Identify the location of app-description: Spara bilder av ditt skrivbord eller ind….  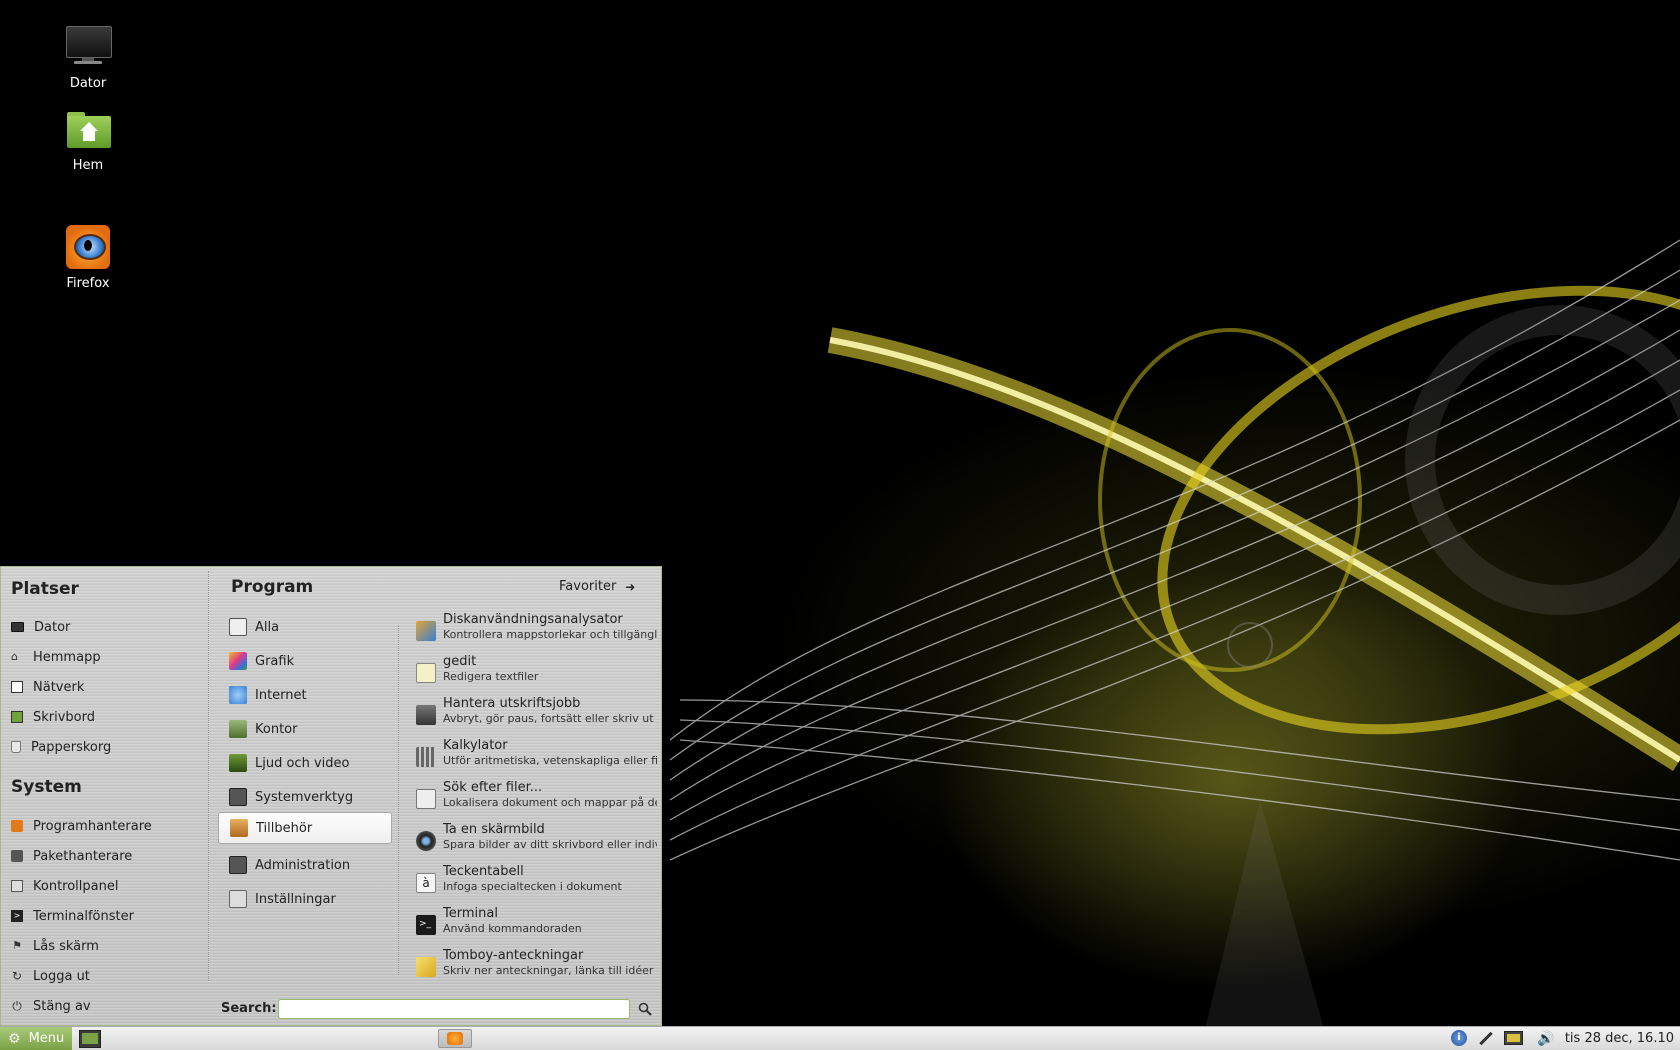
(550, 844).